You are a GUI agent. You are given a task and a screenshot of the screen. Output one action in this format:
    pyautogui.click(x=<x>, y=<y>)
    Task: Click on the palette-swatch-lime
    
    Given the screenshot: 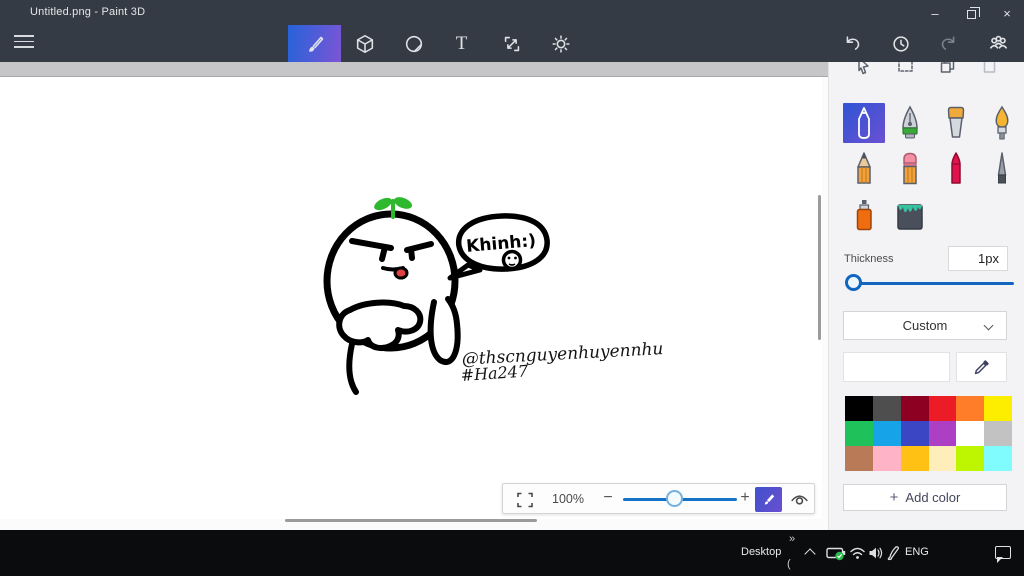 What is the action you would take?
    pyautogui.click(x=970, y=458)
    